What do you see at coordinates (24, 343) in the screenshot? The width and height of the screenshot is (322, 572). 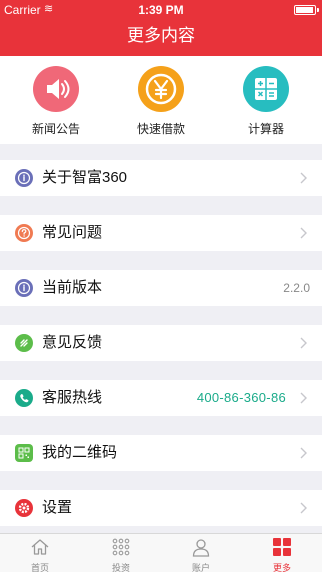 I see `feedback-icon` at bounding box center [24, 343].